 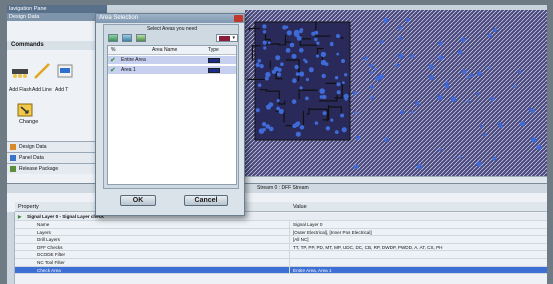 What do you see at coordinates (312, 270) in the screenshot?
I see `property-value: Entire Area, Area 1` at bounding box center [312, 270].